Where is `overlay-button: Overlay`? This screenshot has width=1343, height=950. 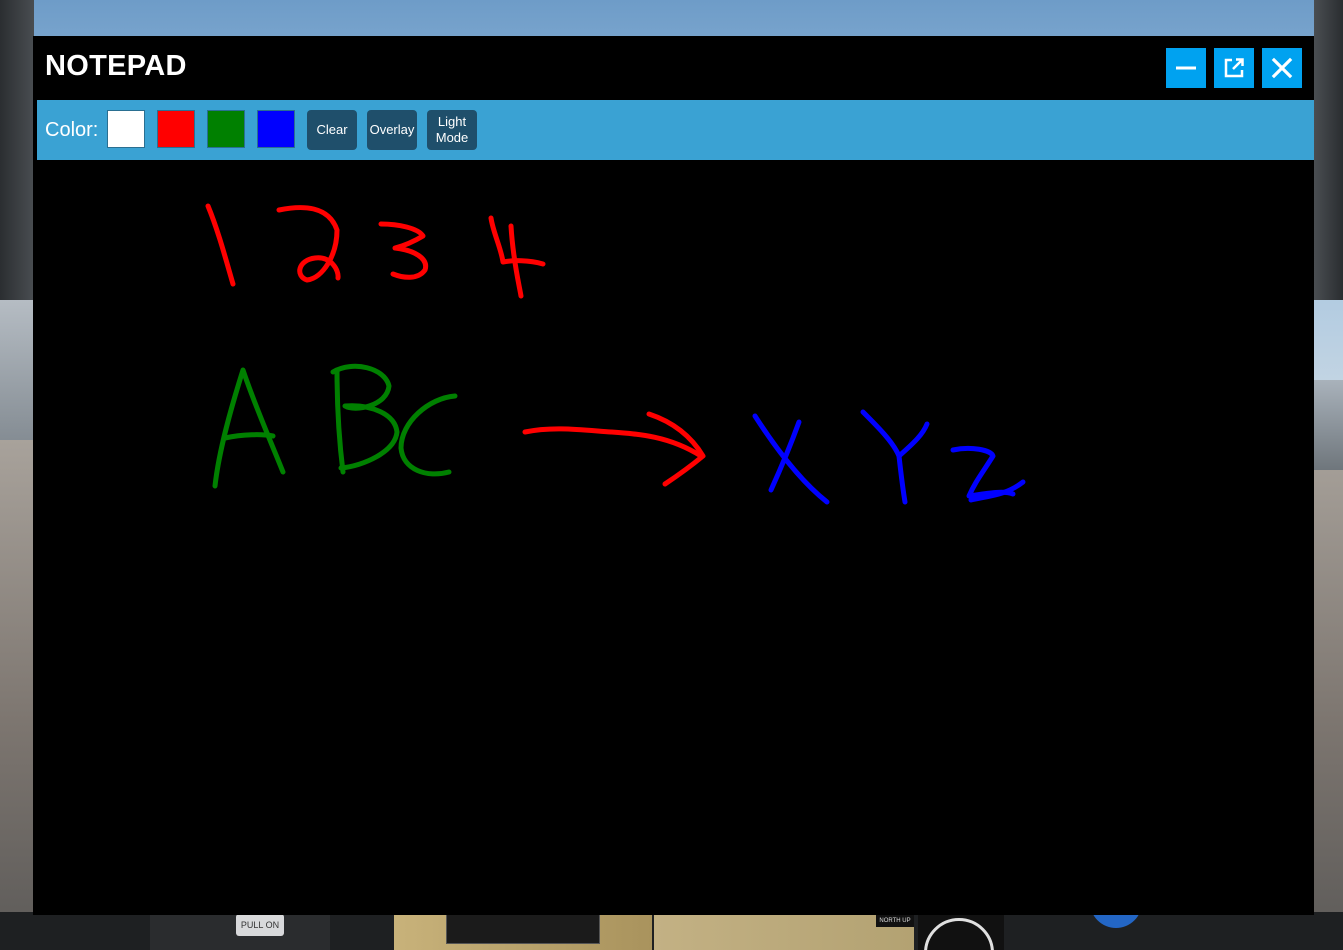 overlay-button: Overlay is located at coordinates (392, 130).